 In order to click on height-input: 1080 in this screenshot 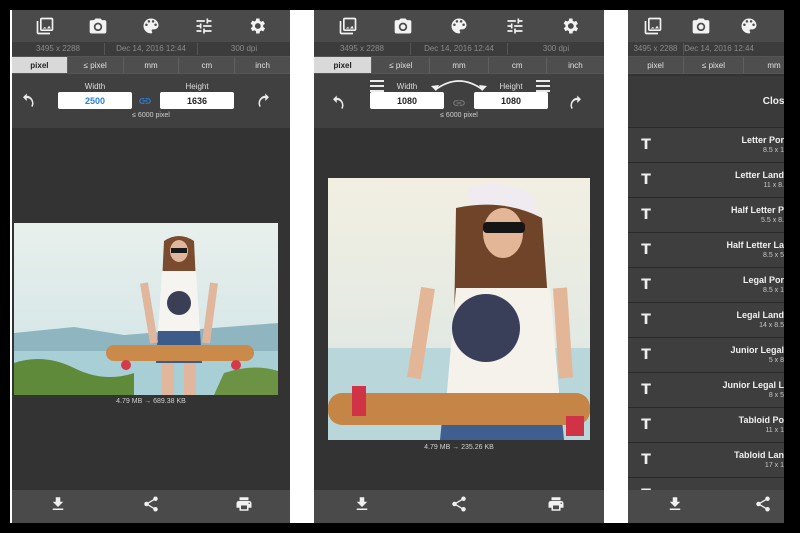, I will do `click(511, 100)`.